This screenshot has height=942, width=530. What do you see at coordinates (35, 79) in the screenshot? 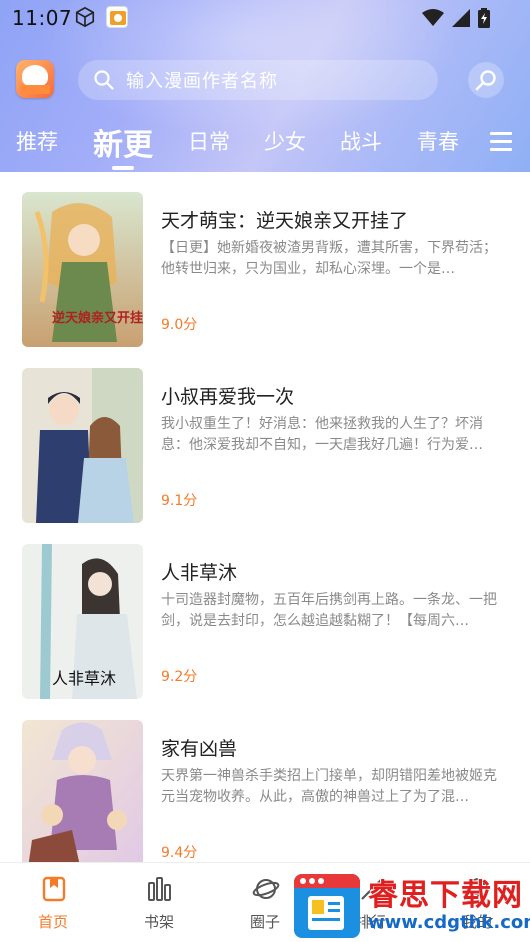
I see `app-logo` at bounding box center [35, 79].